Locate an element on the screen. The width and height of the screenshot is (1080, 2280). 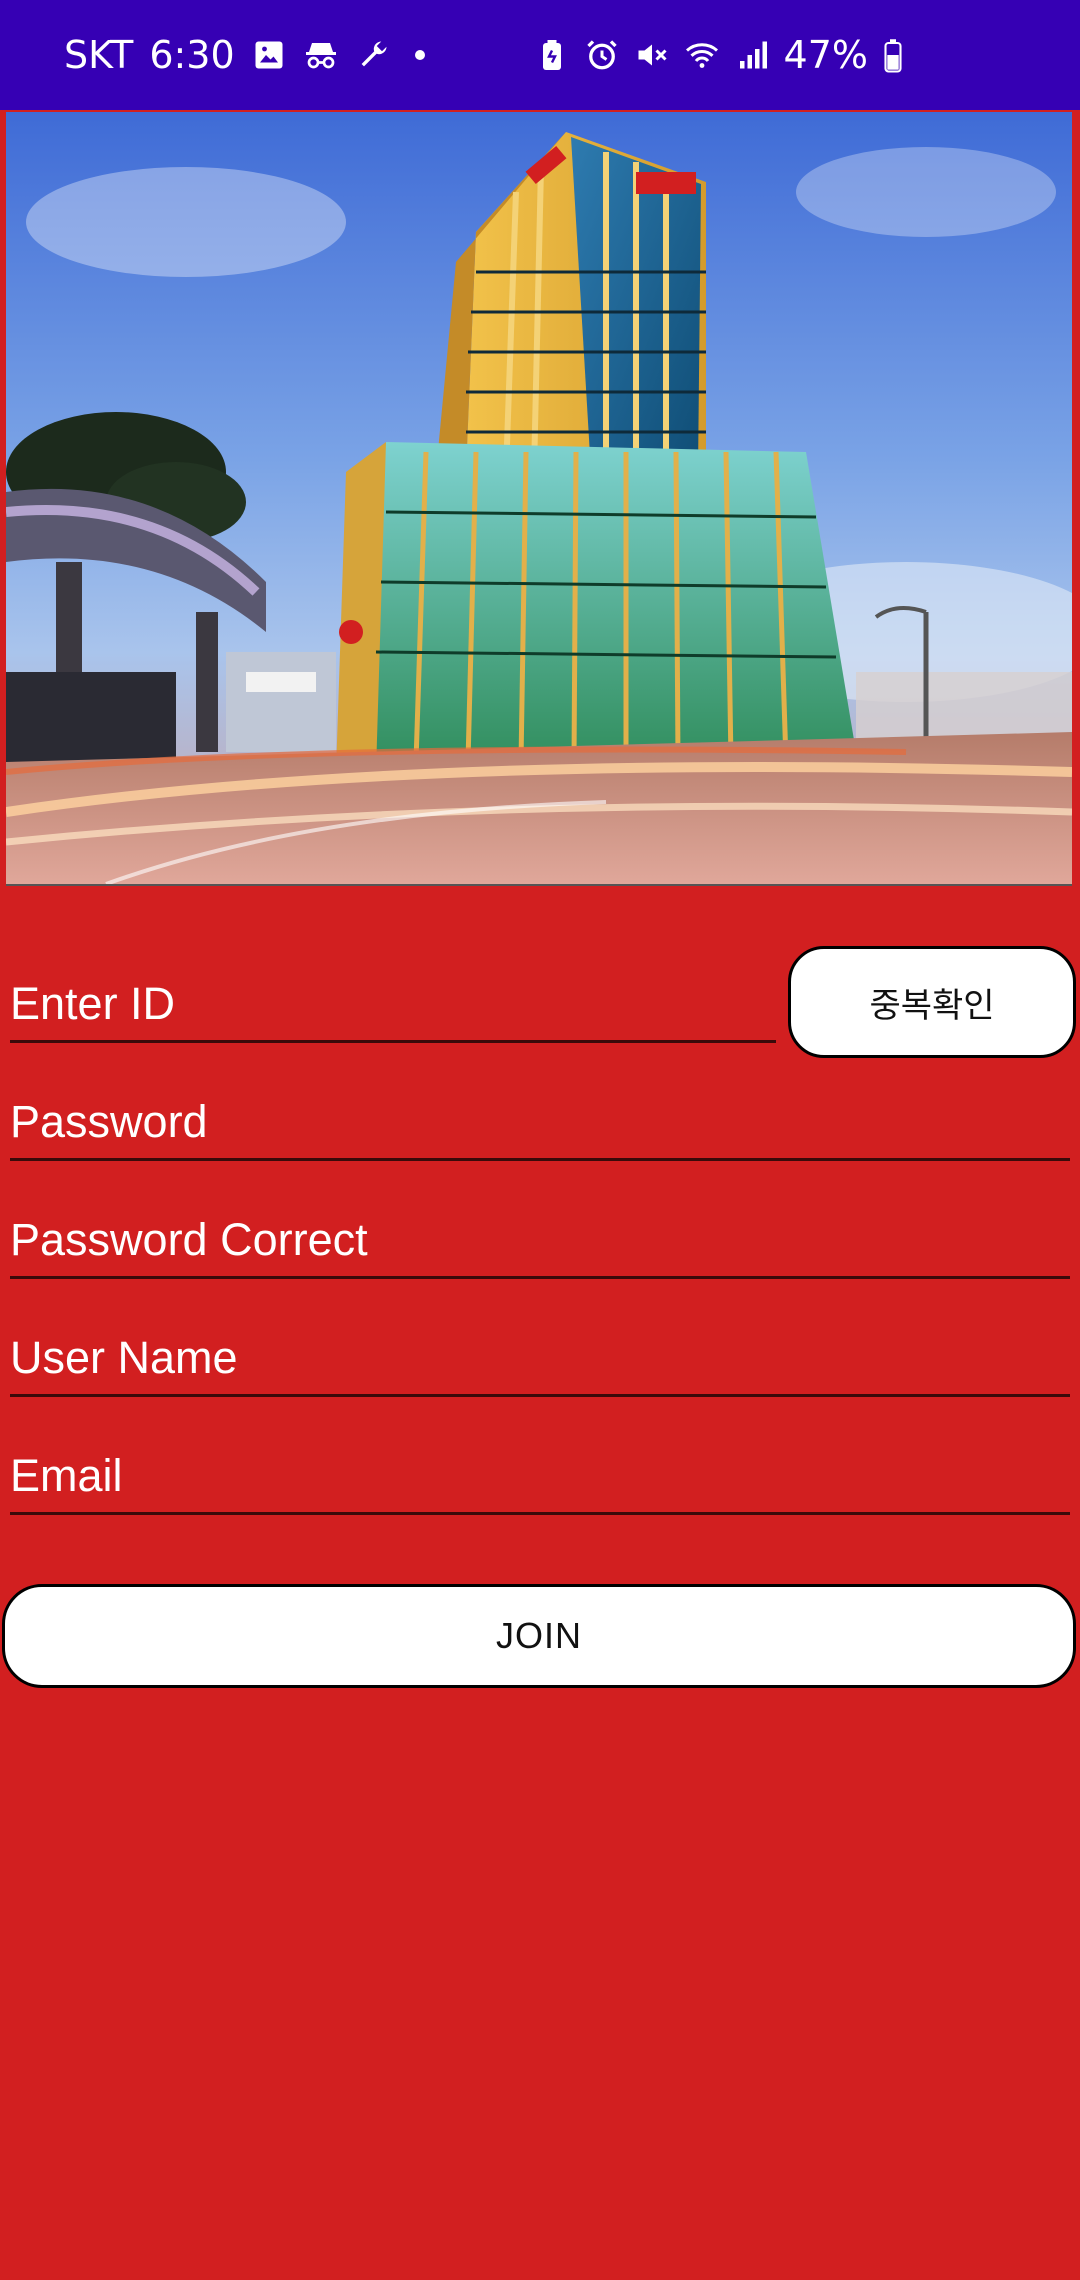
time-label: 6:30 is located at coordinates (192, 55).